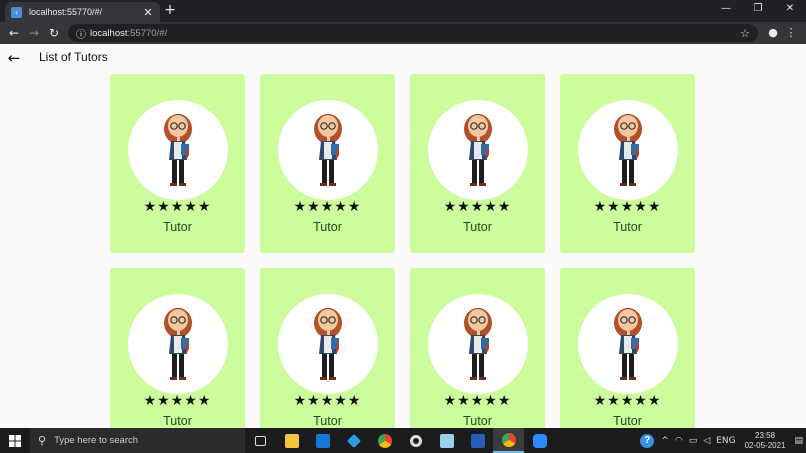 This screenshot has height=453, width=806. Describe the element at coordinates (66, 12) in the screenshot. I see `tab-title: localhost:55770/#/` at that location.